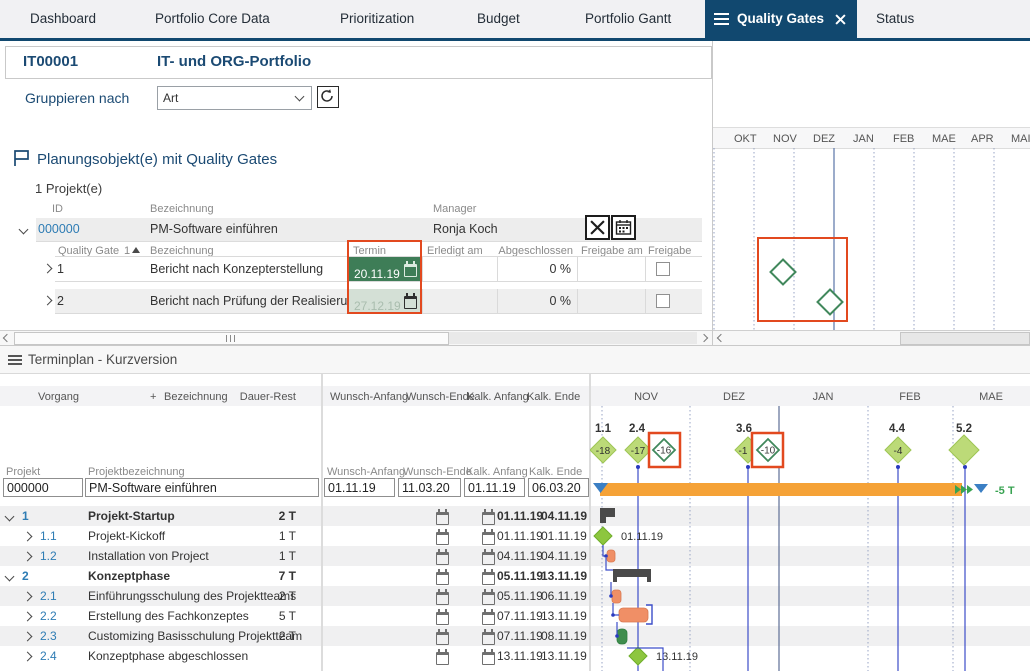  I want to click on col-header-vorgang: Vorgang, so click(58, 397).